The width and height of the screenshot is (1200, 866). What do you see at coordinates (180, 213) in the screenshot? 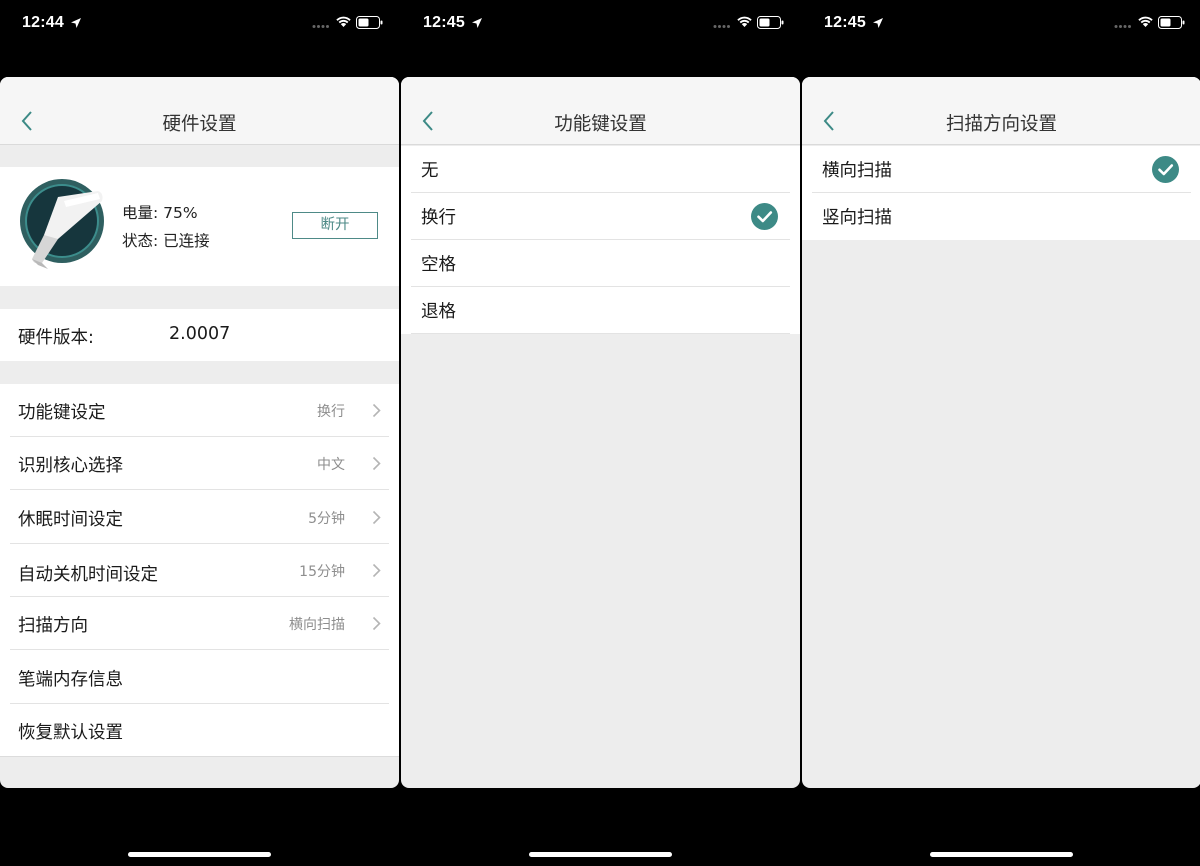
I see `battery-value: 75%` at bounding box center [180, 213].